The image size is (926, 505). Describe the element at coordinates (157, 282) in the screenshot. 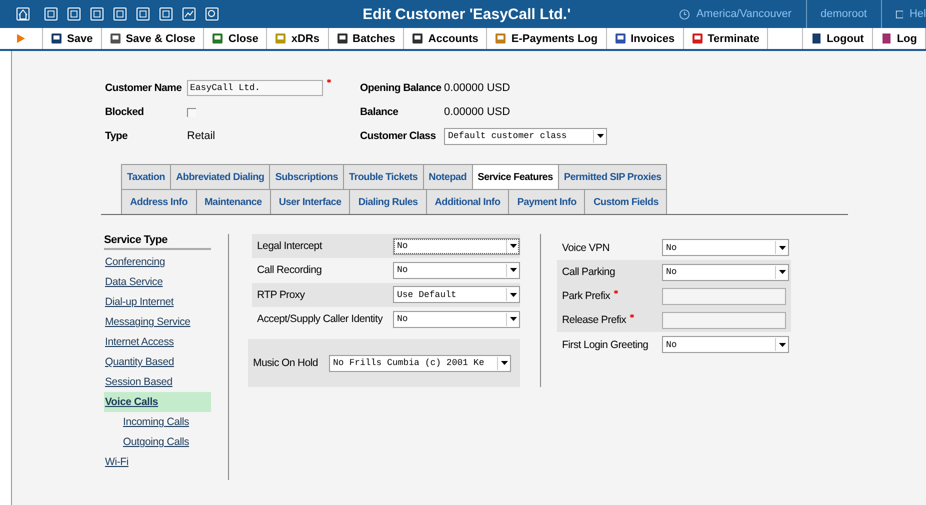

I see `sidebar-item: Data Service` at that location.